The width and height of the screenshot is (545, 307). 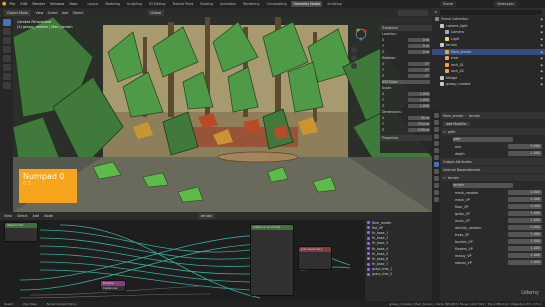 I want to click on tab-compositing: Compositing, so click(x=276, y=4).